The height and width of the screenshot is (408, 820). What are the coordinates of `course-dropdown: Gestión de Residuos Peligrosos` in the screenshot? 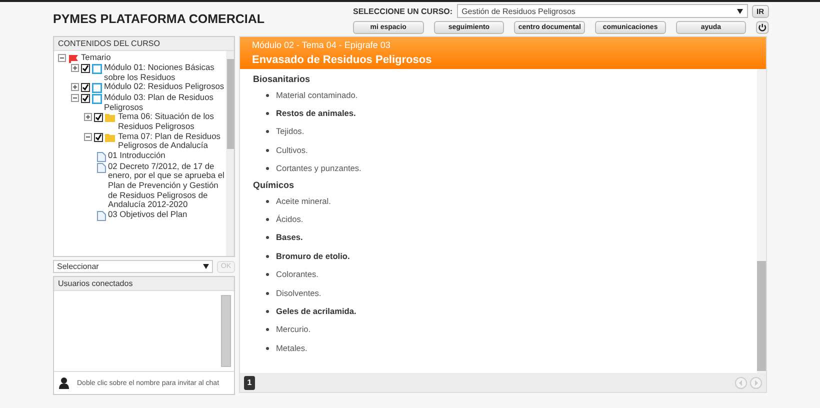 It's located at (602, 11).